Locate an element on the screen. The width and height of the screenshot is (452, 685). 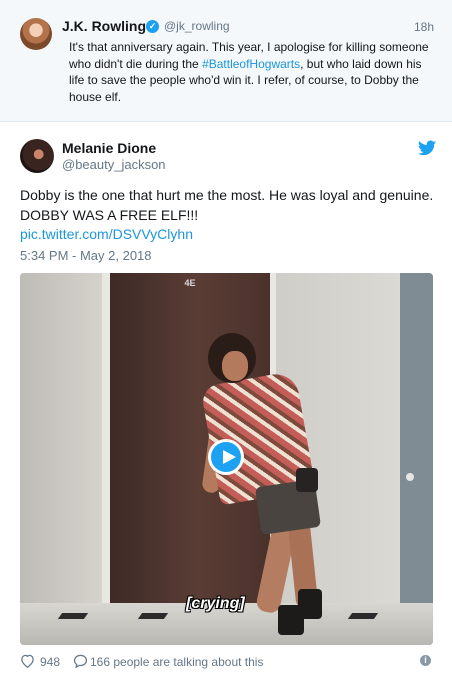
author-handle: @beauty_jackson is located at coordinates (114, 164).